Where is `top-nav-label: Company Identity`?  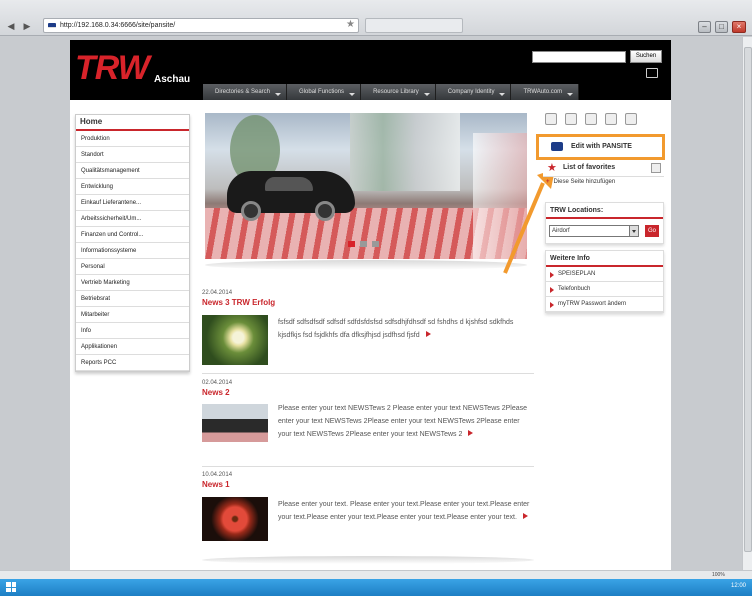 top-nav-label: Company Identity is located at coordinates (471, 92).